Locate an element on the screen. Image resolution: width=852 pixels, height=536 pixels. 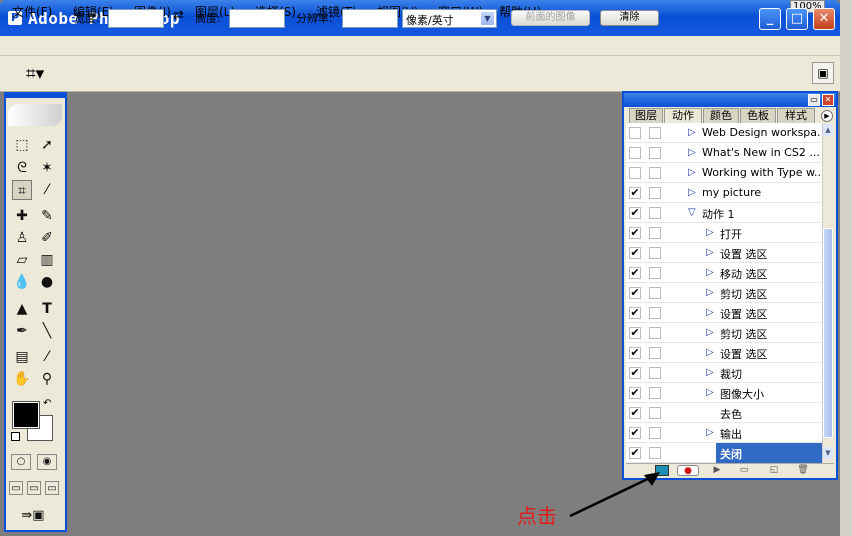
action-row: ✔ ▷ my picture is located at coordinates (724, 193).